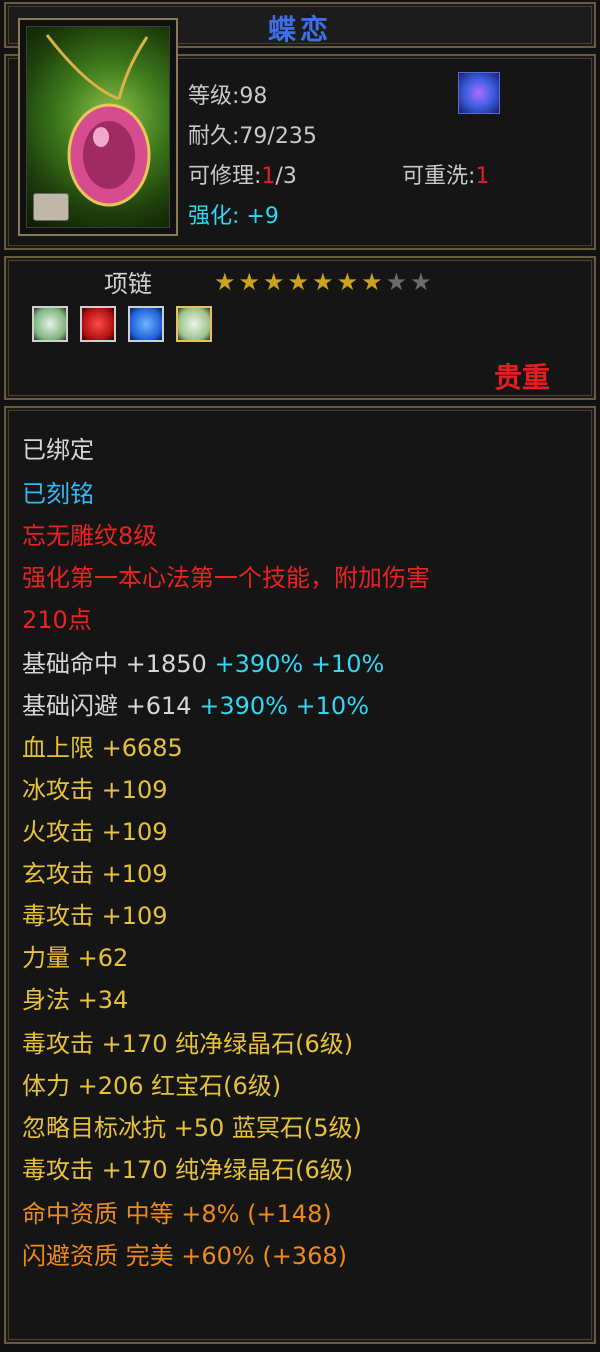  I want to click on attr-row: 基础闪避 +614 +390% +10%, so click(195, 703).